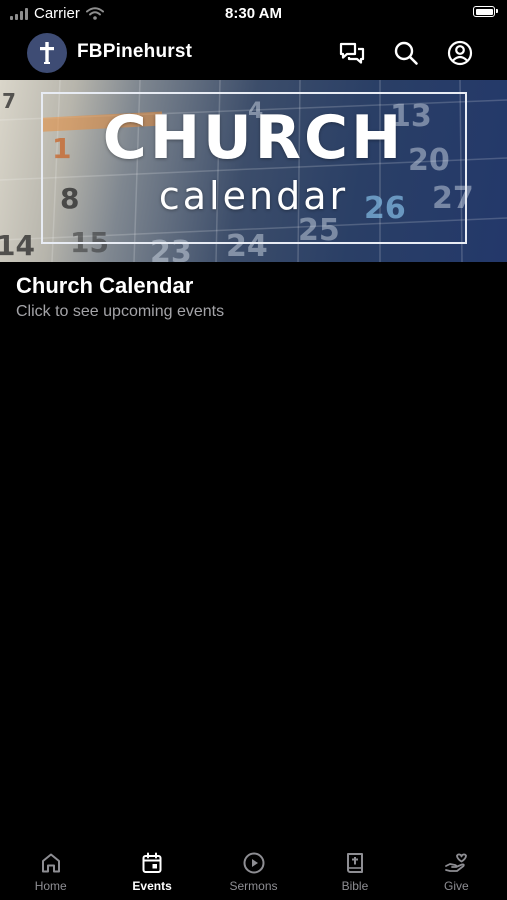 The width and height of the screenshot is (507, 900). I want to click on tab-label-sermons: Sermons, so click(253, 886).